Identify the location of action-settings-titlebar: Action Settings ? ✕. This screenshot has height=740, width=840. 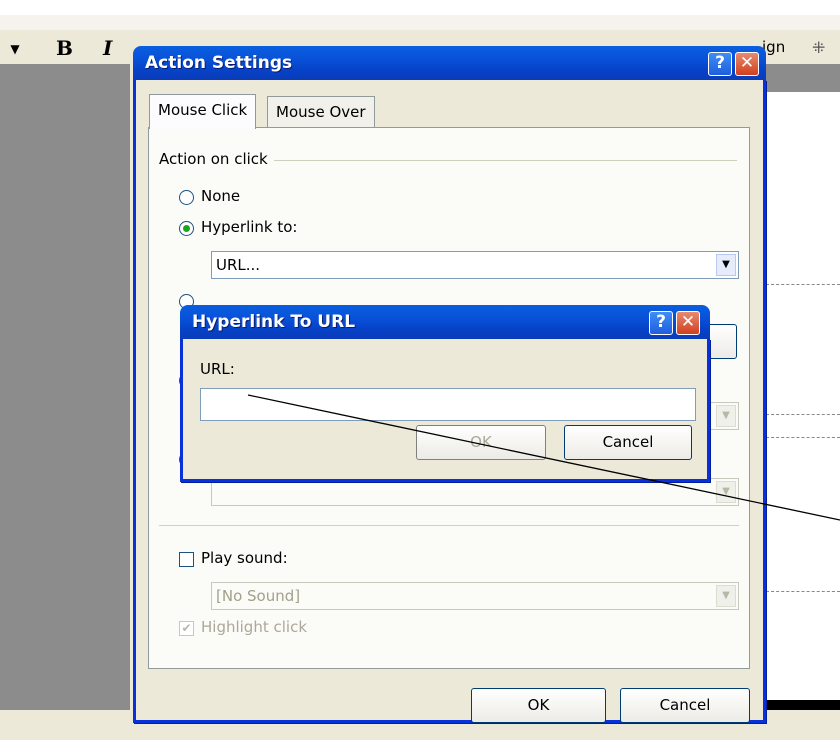
(449, 63).